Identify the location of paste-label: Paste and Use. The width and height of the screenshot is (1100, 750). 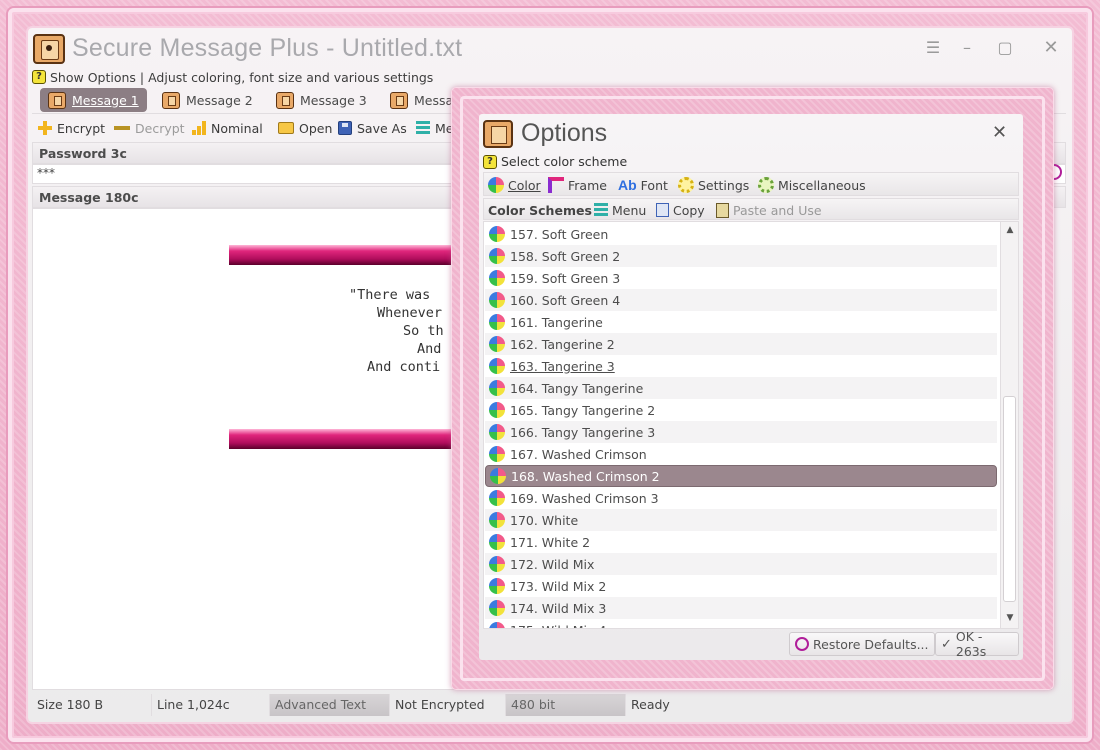
(777, 210).